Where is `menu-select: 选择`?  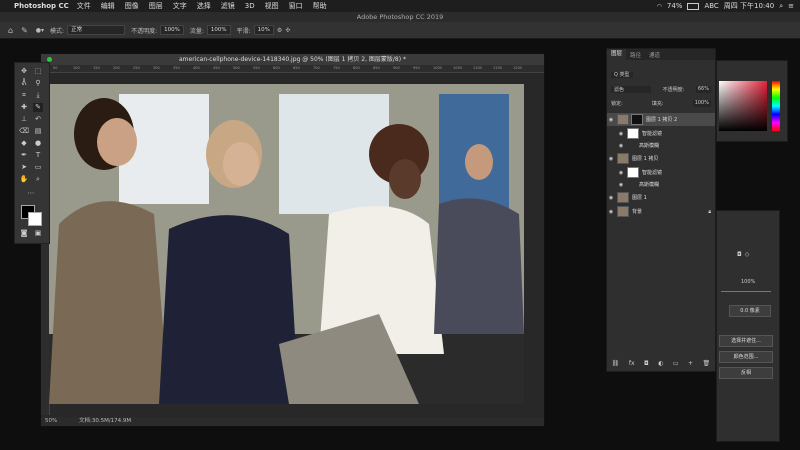
menu-select: 选择 is located at coordinates (204, 6).